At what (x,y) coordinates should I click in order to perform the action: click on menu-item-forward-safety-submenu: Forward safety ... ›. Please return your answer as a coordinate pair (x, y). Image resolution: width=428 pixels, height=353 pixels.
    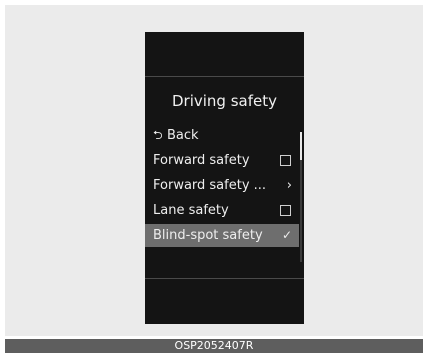
    Looking at the image, I should click on (222, 185).